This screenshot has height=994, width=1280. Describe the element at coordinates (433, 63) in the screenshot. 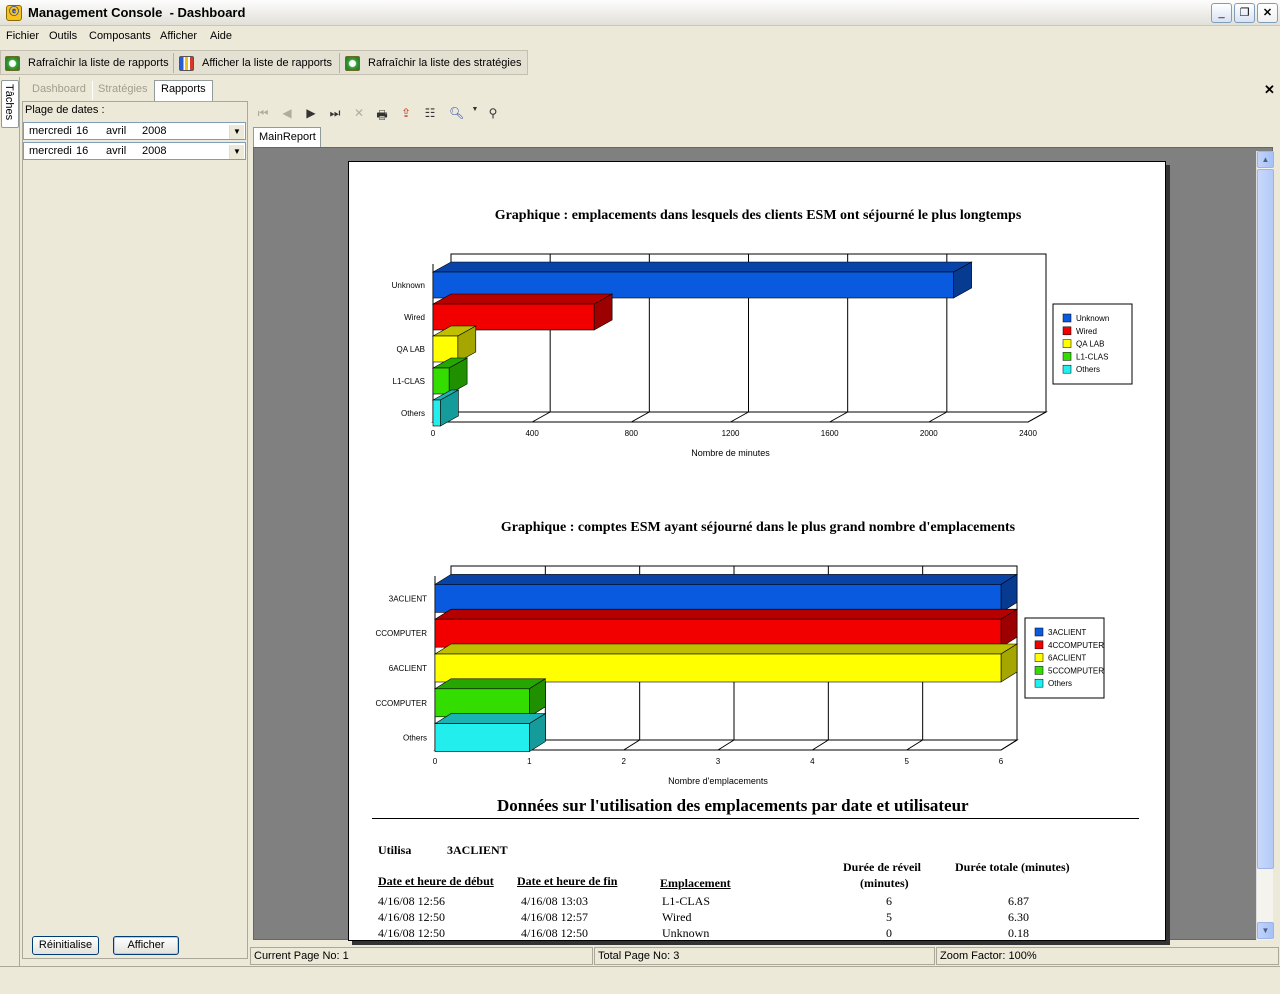

I see `refresh-strategies-button: Rafraîchir la liste des stratégies` at that location.